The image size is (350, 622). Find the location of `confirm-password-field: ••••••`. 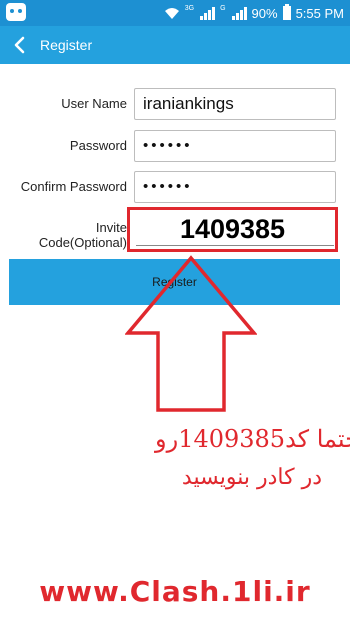

confirm-password-field: •••••• is located at coordinates (235, 187).